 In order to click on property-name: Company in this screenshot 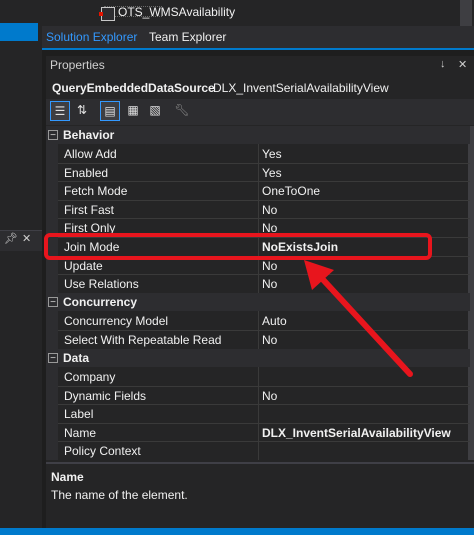, I will do `click(89, 377)`.